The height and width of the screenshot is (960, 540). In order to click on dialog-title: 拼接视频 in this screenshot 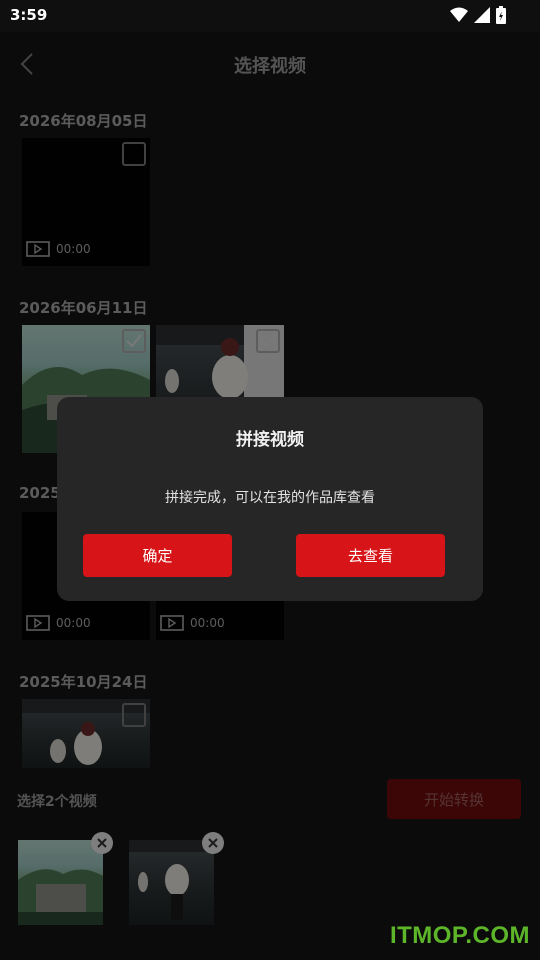, I will do `click(270, 440)`.